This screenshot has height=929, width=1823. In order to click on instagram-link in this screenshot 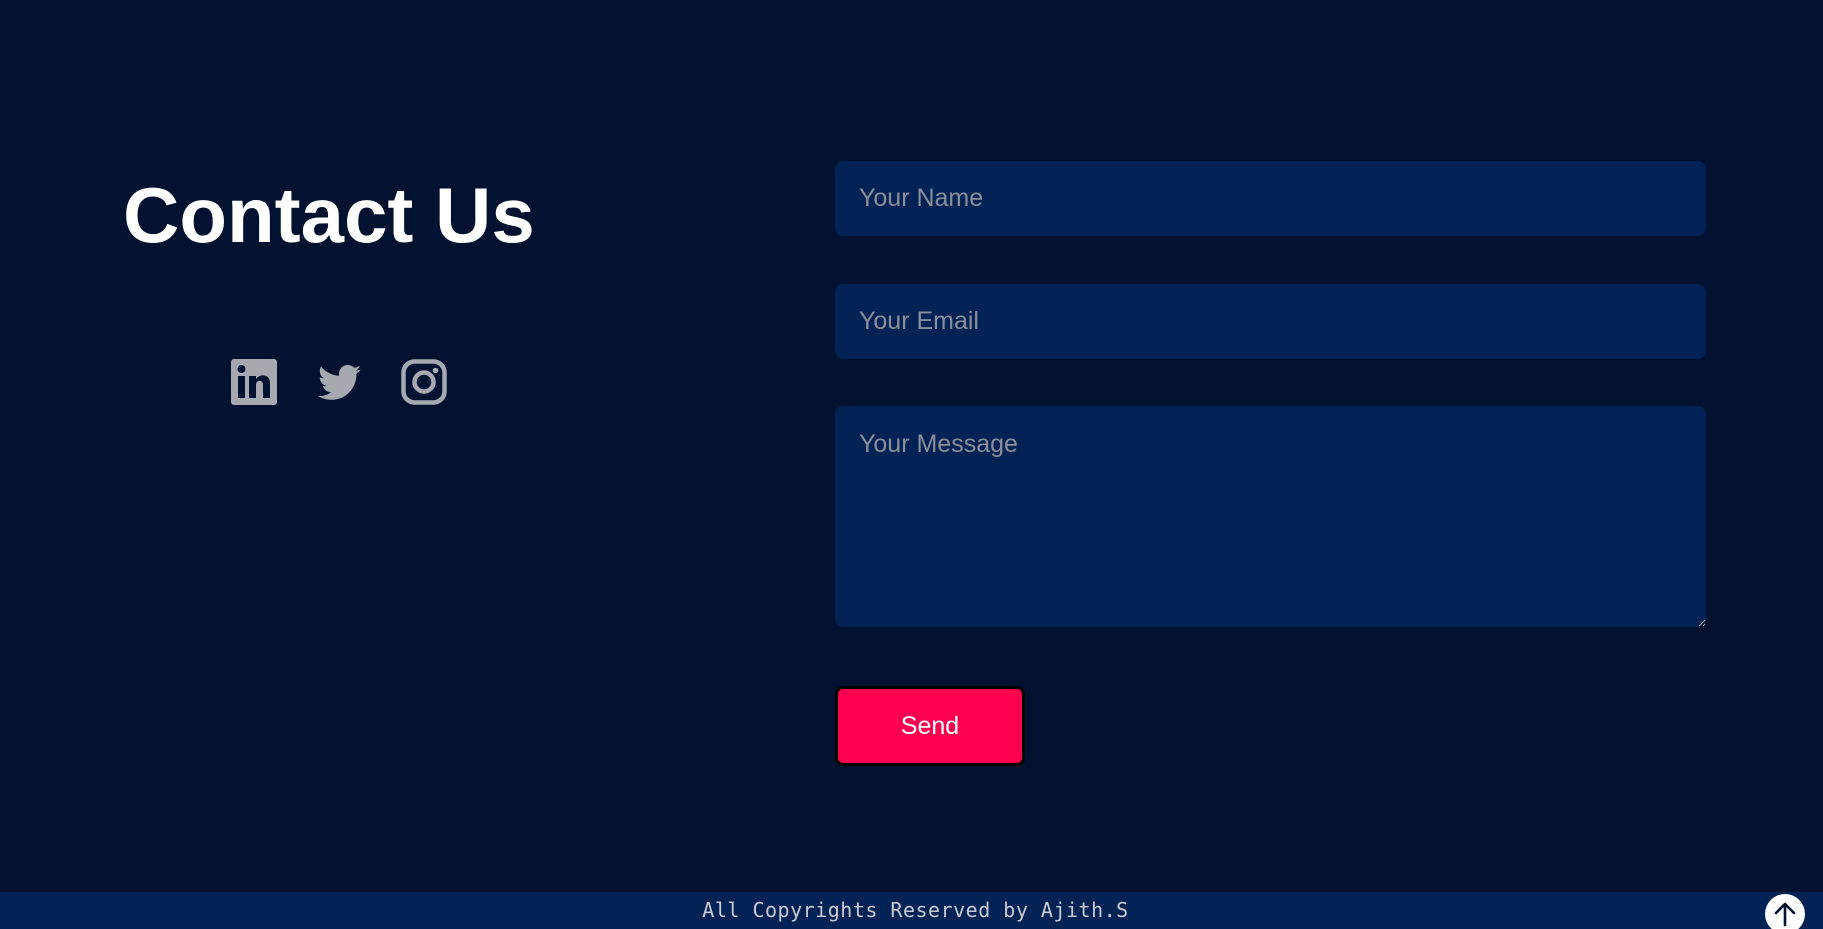, I will do `click(424, 382)`.